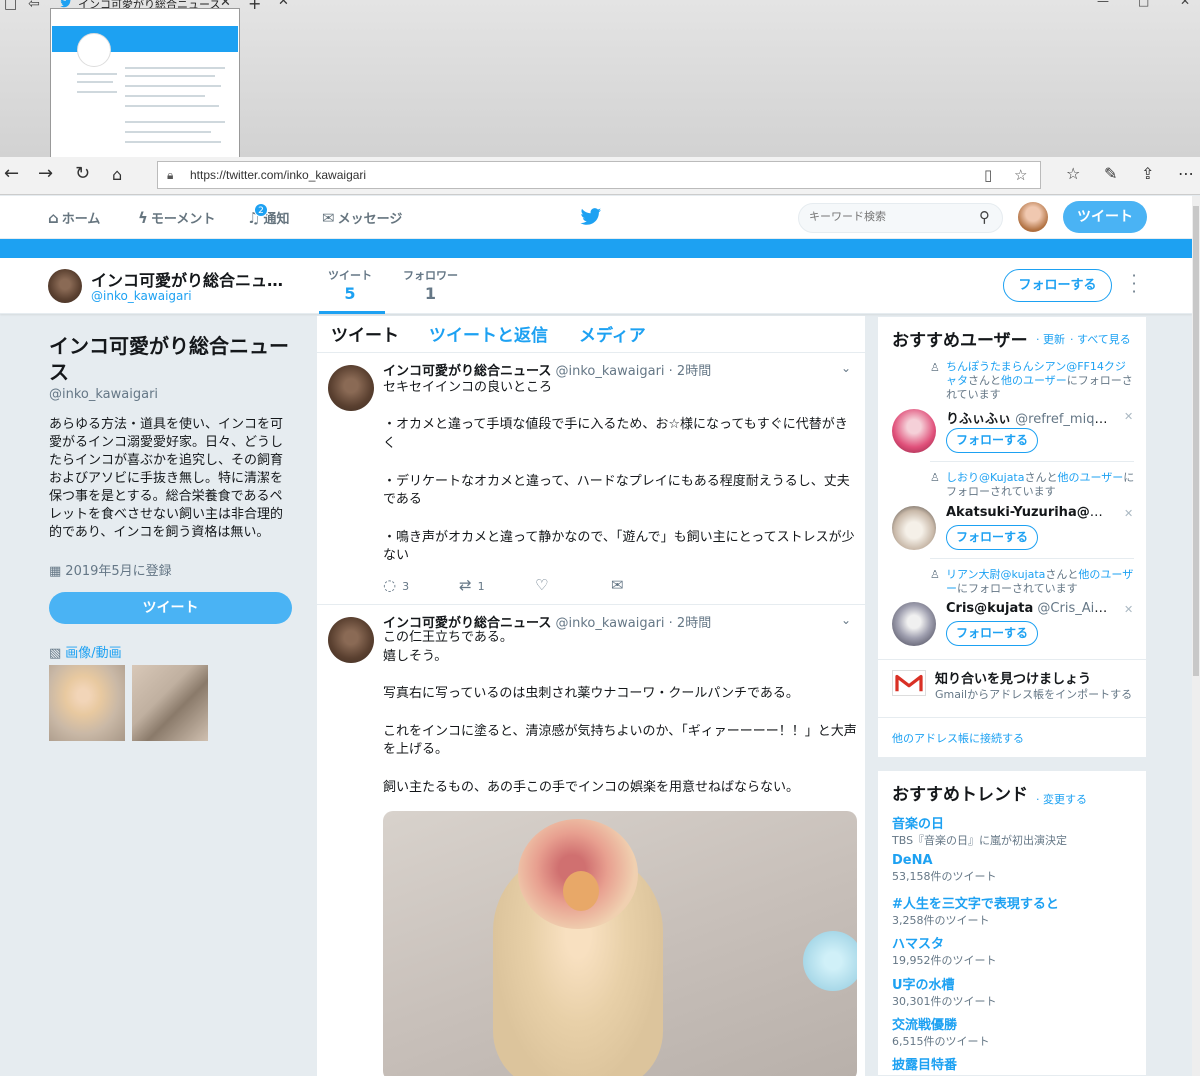  What do you see at coordinates (430, 285) in the screenshot?
I see `stat-followers: フォロワー 1` at bounding box center [430, 285].